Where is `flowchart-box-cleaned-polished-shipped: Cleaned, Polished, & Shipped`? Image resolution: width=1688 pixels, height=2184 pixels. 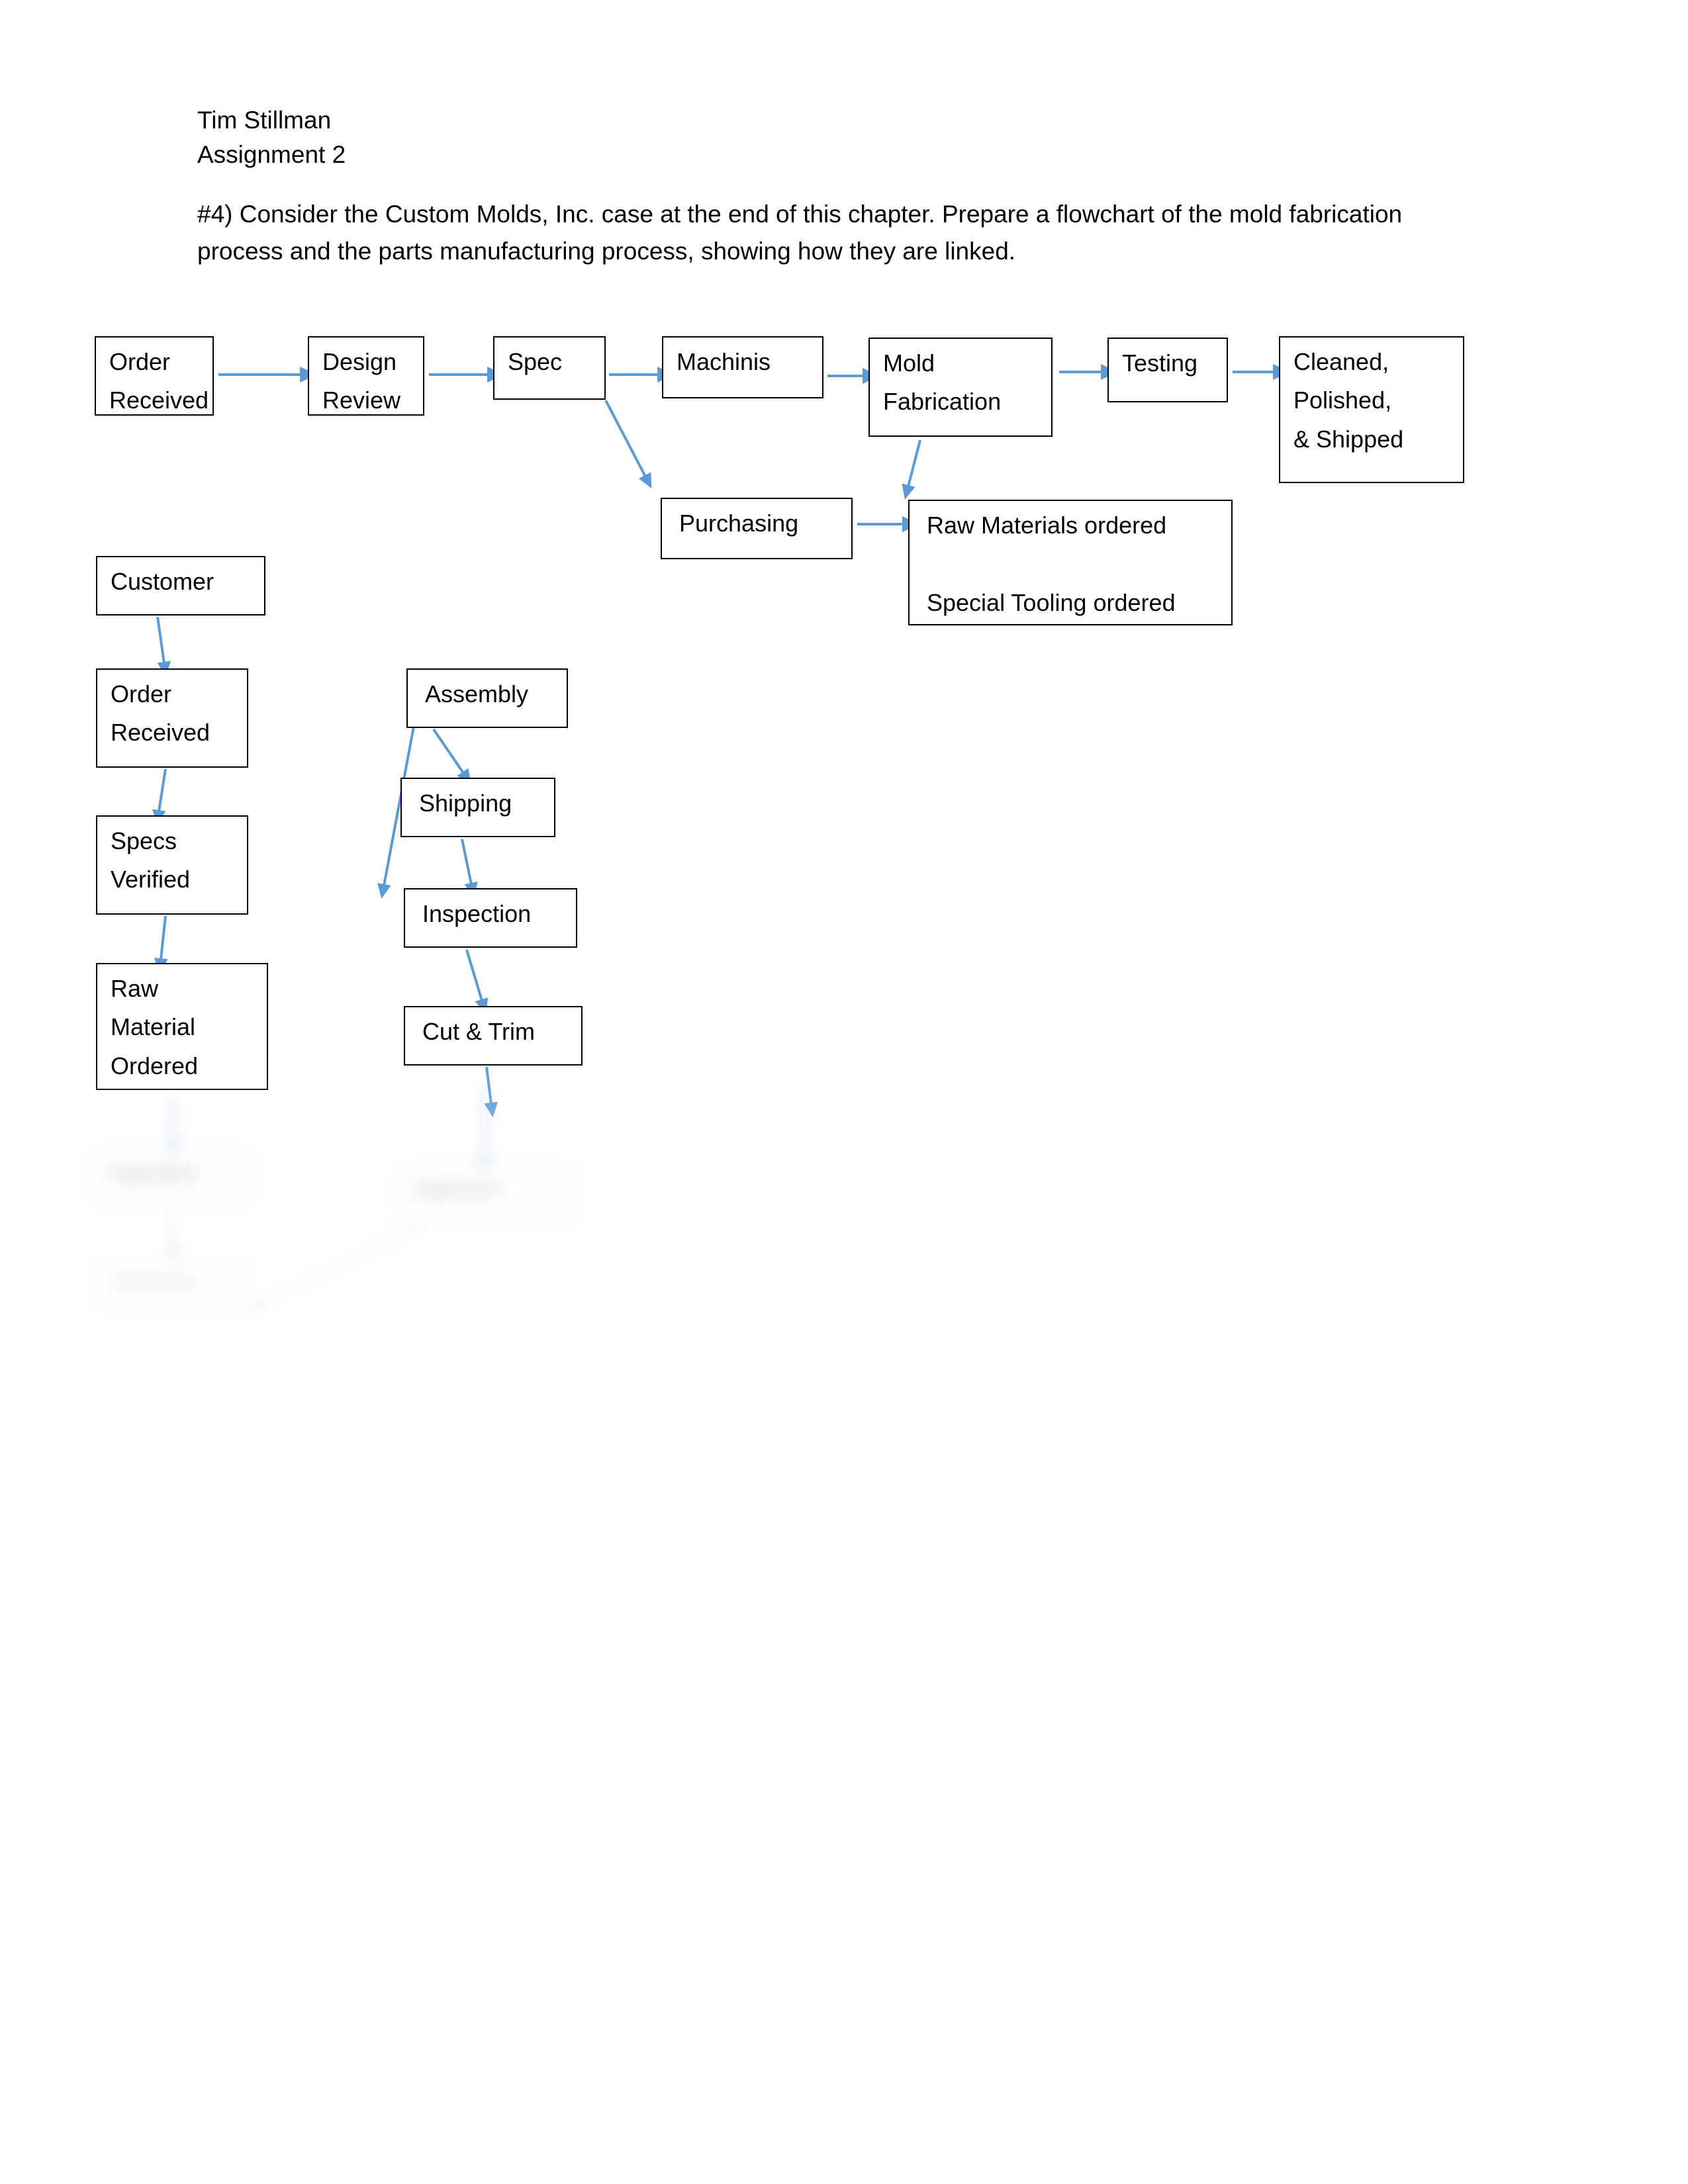
flowchart-box-cleaned-polished-shipped: Cleaned, Polished, & Shipped is located at coordinates (1371, 409).